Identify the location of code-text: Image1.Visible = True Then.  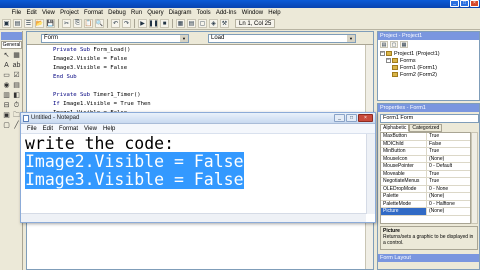
(107, 104).